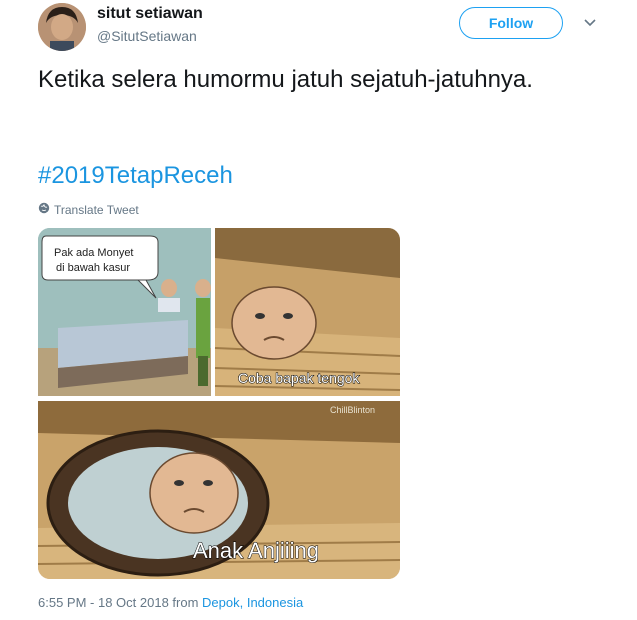  Describe the element at coordinates (62, 27) in the screenshot. I see `avatar` at that location.